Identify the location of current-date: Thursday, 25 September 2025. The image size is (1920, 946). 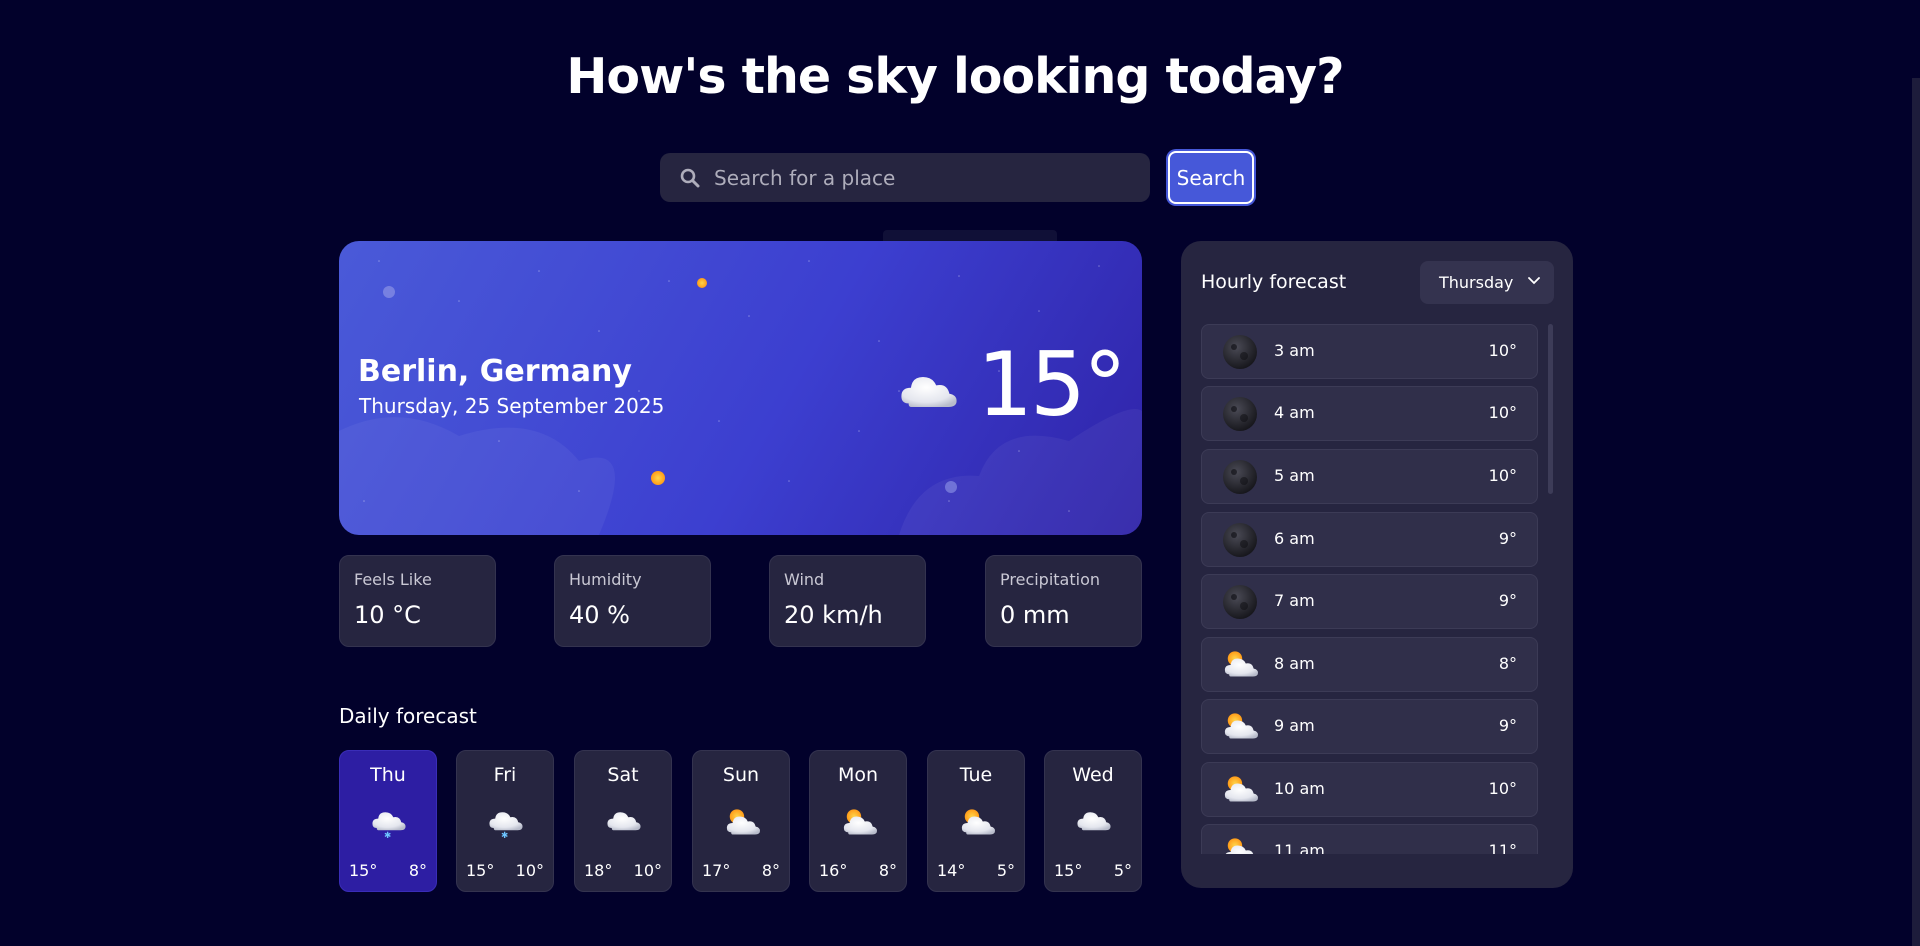
(512, 406).